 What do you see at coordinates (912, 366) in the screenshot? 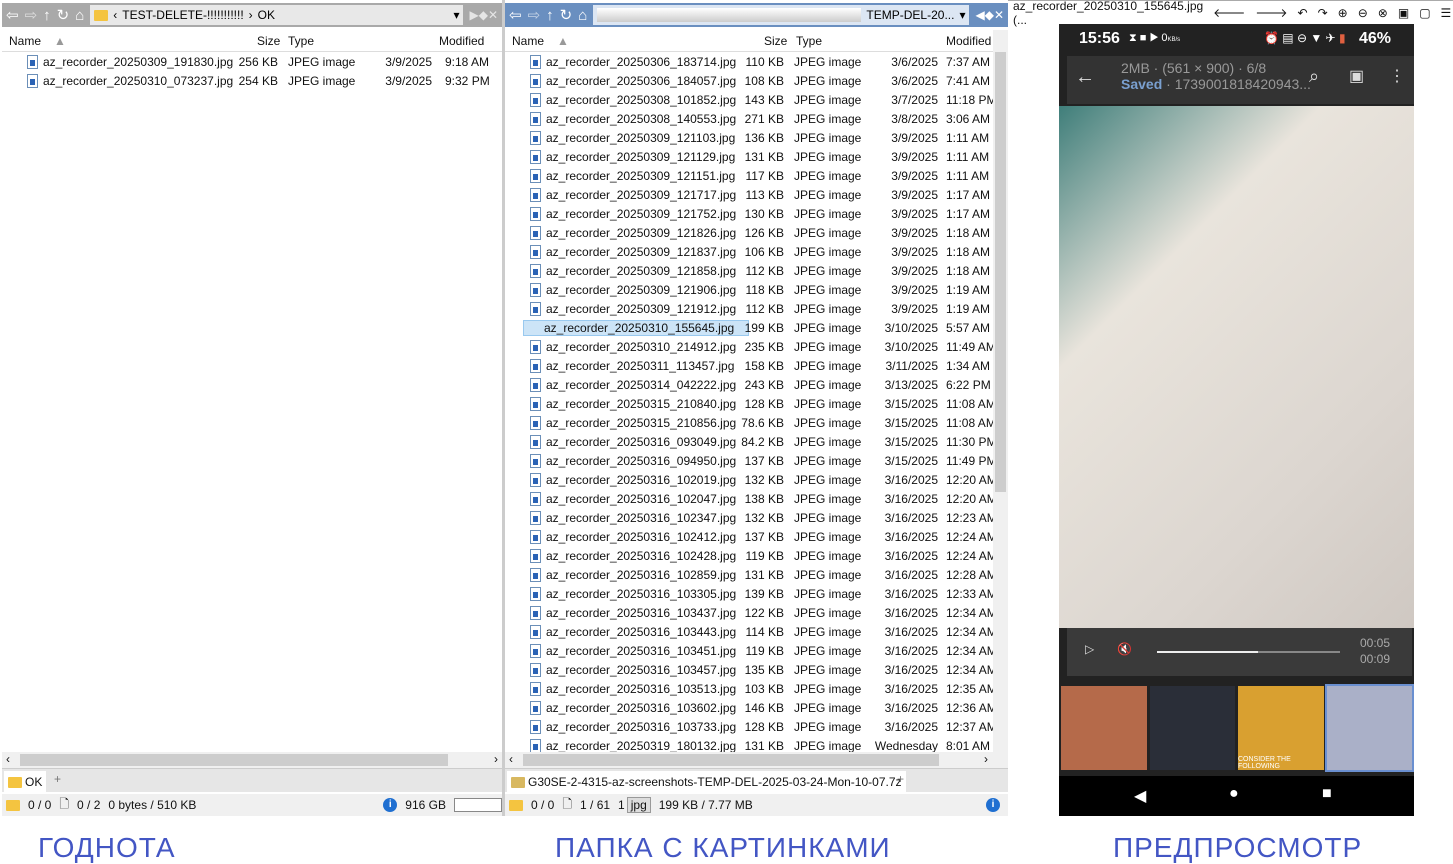
I see `file-date: 3/11/2025` at bounding box center [912, 366].